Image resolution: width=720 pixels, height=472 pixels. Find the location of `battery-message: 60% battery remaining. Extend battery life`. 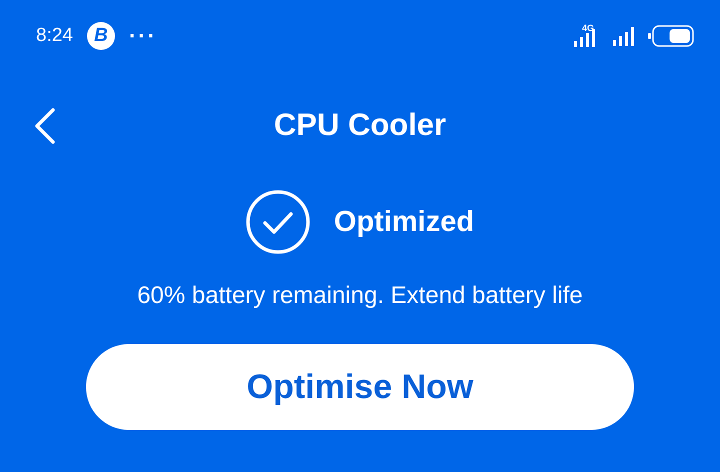

battery-message: 60% battery remaining. Extend battery life is located at coordinates (360, 296).